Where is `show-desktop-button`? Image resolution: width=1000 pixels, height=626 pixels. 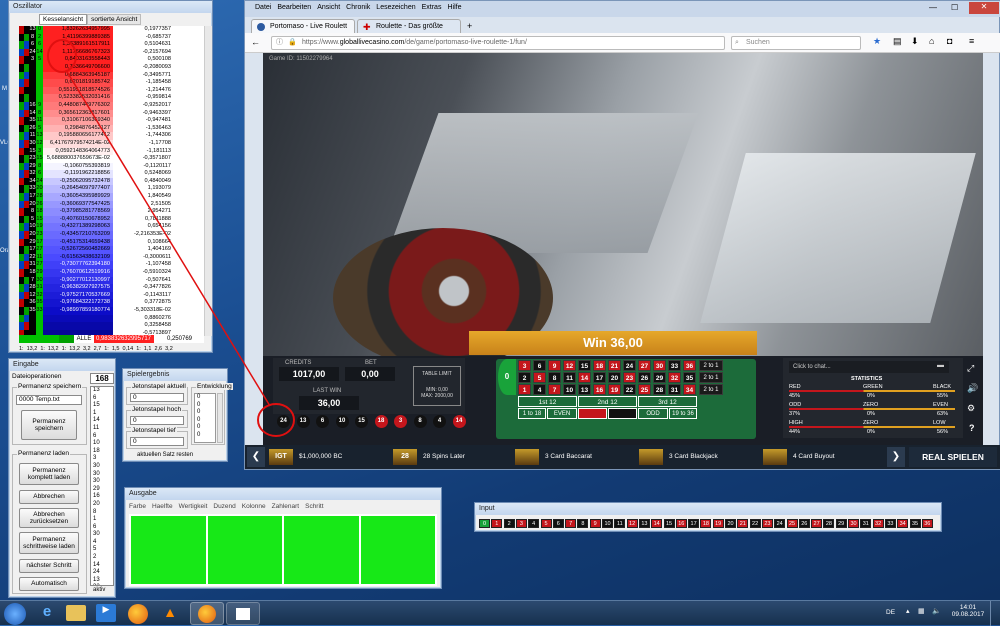 show-desktop-button is located at coordinates (995, 613).